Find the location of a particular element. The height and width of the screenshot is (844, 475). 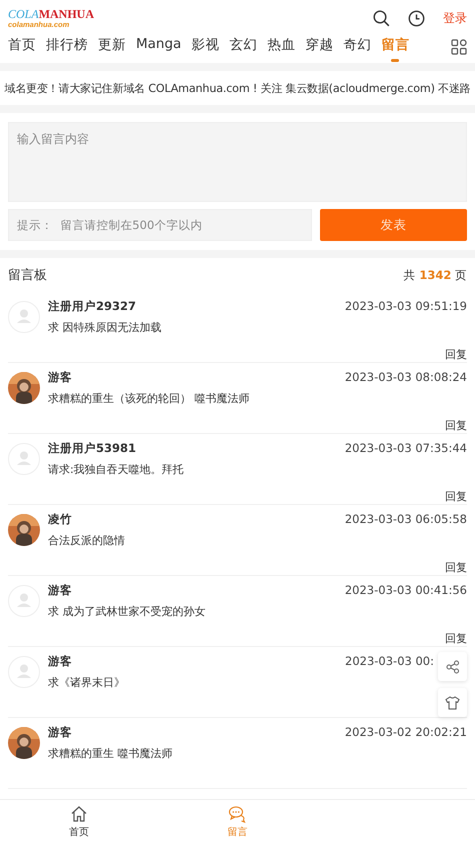

grid-icon is located at coordinates (459, 47).